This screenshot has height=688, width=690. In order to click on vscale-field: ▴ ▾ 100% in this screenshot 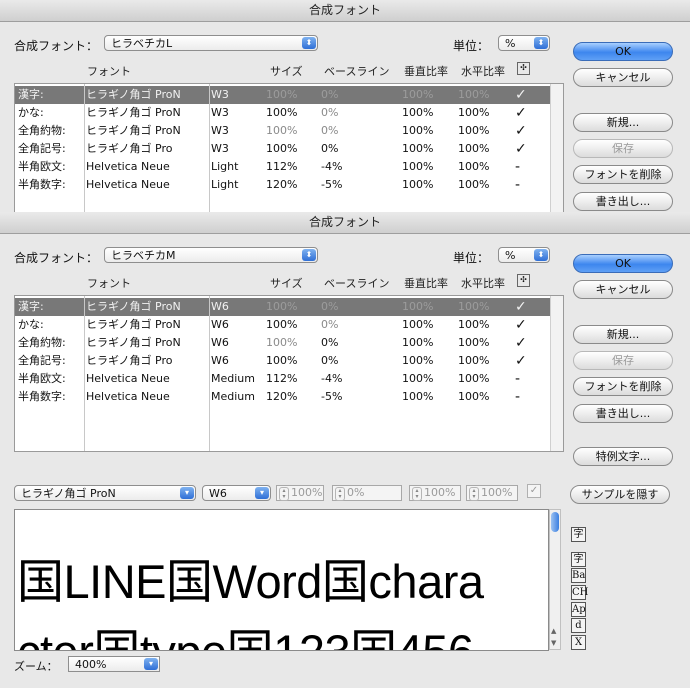, I will do `click(435, 493)`.